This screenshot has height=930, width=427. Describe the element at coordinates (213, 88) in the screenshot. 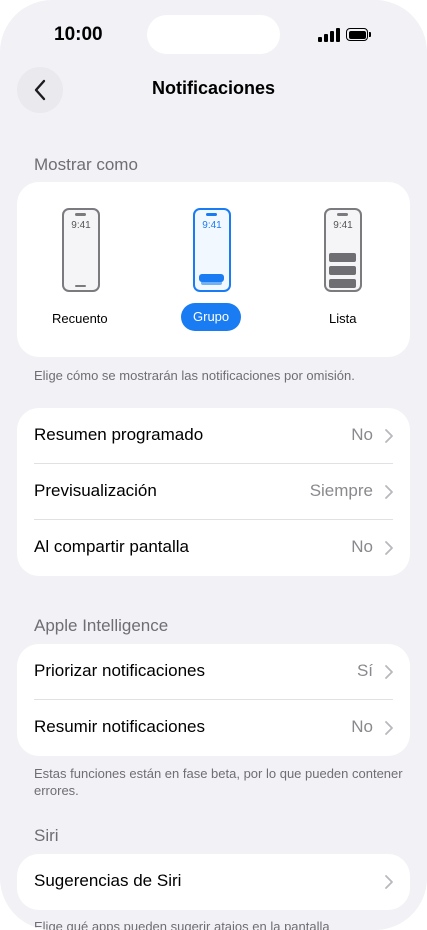

I see `page-title: Notificaciones` at that location.